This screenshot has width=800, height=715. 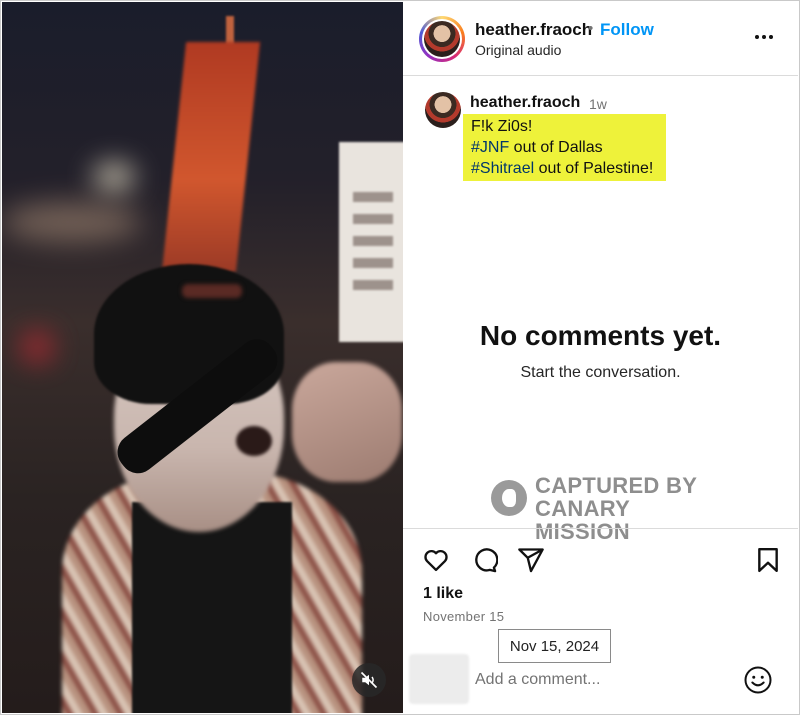 I want to click on watermark-line-1: CAPTURED BY, so click(x=616, y=485).